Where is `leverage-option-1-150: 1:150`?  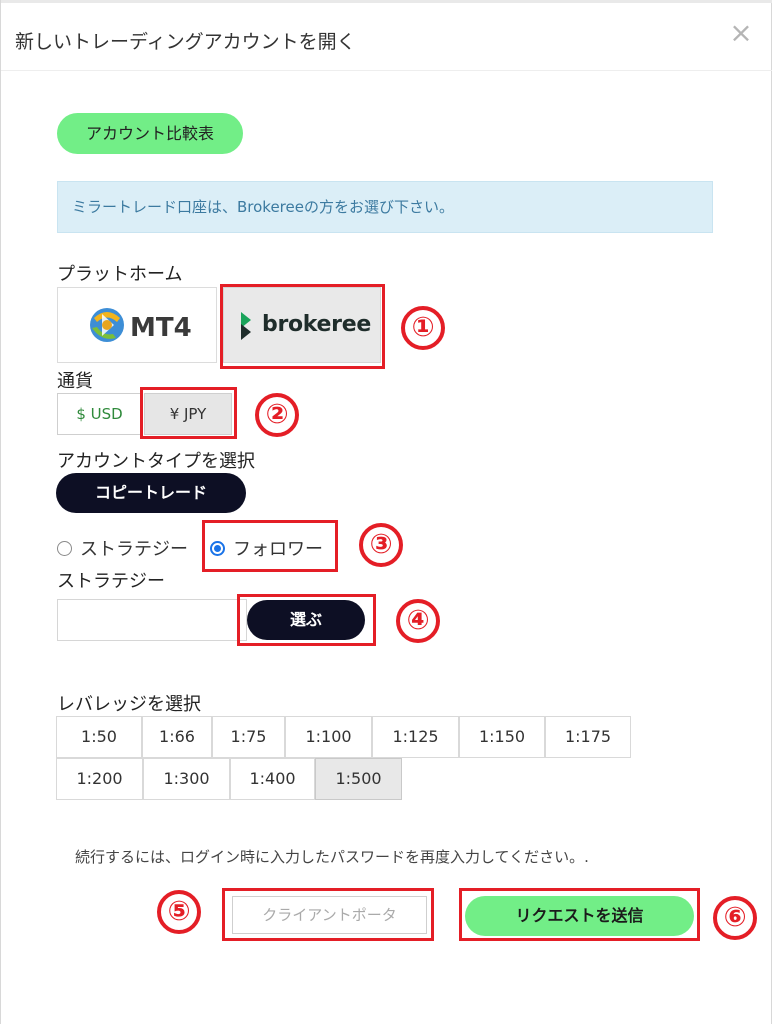
leverage-option-1-150: 1:150 is located at coordinates (502, 737).